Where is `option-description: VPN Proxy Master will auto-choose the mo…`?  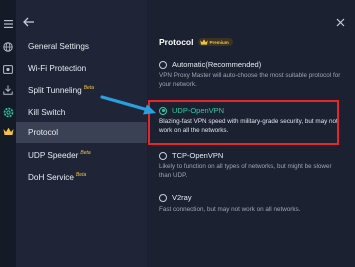
option-description: VPN Proxy Master will auto-choose the mo… is located at coordinates (250, 80).